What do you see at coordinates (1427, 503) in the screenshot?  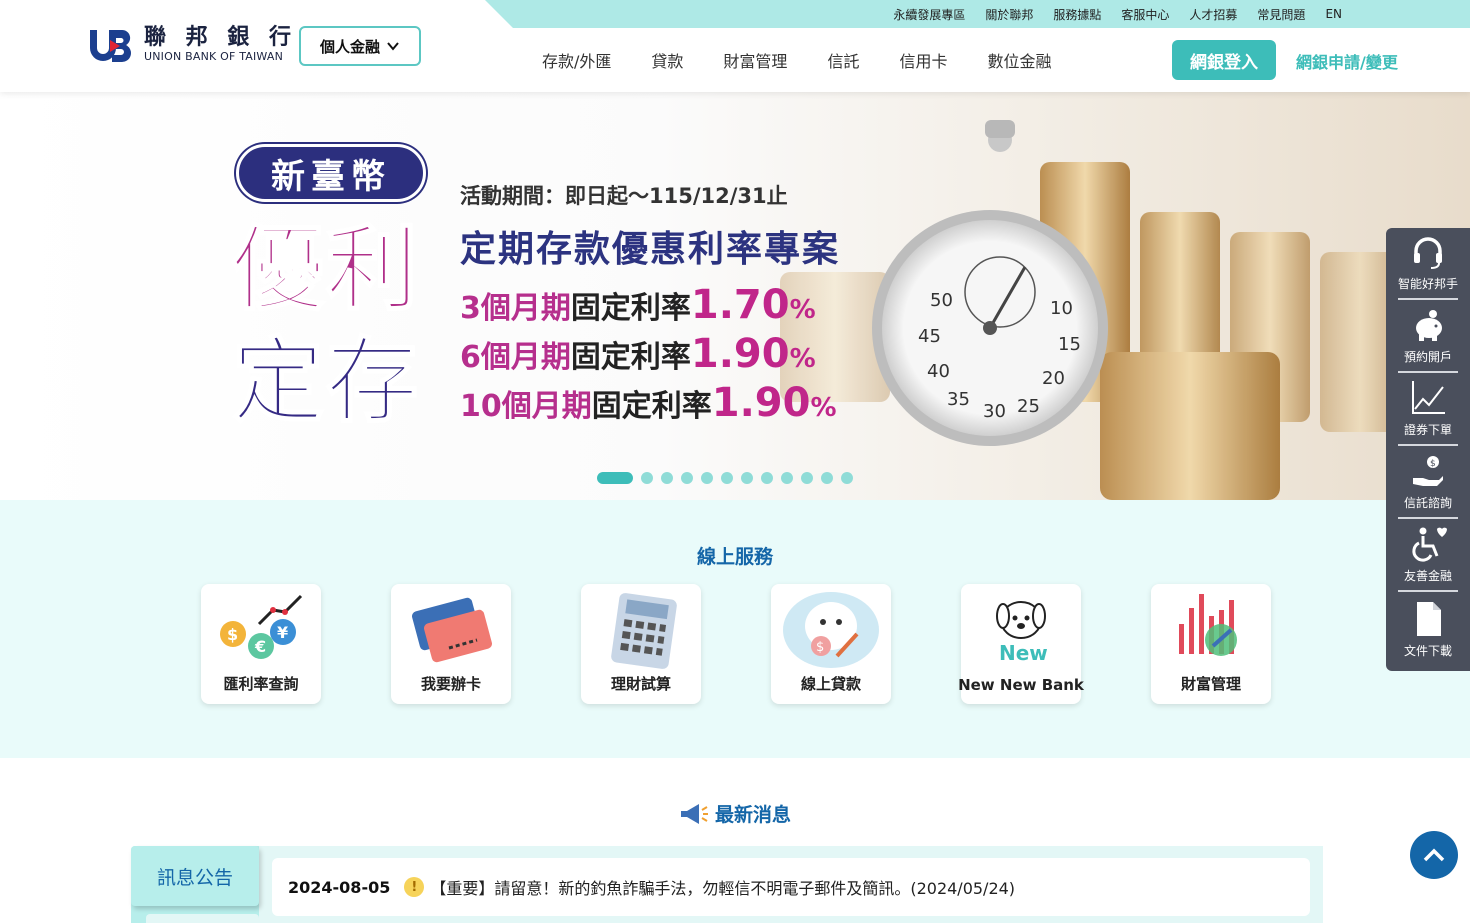 I see `side-item-label: 信託諮詢` at bounding box center [1427, 503].